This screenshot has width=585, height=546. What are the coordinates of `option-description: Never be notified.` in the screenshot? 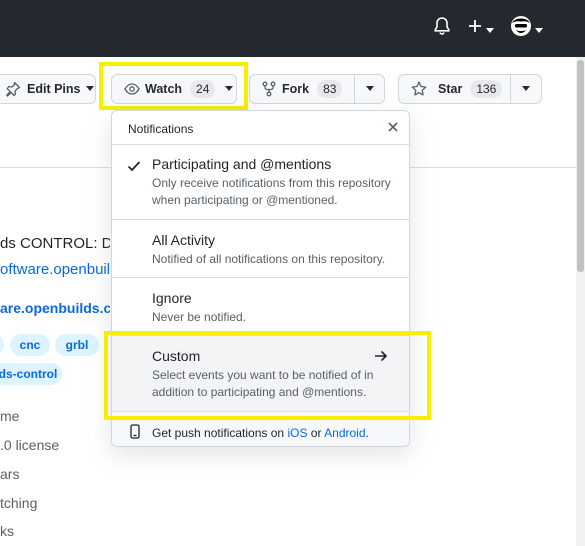 It's located at (199, 317).